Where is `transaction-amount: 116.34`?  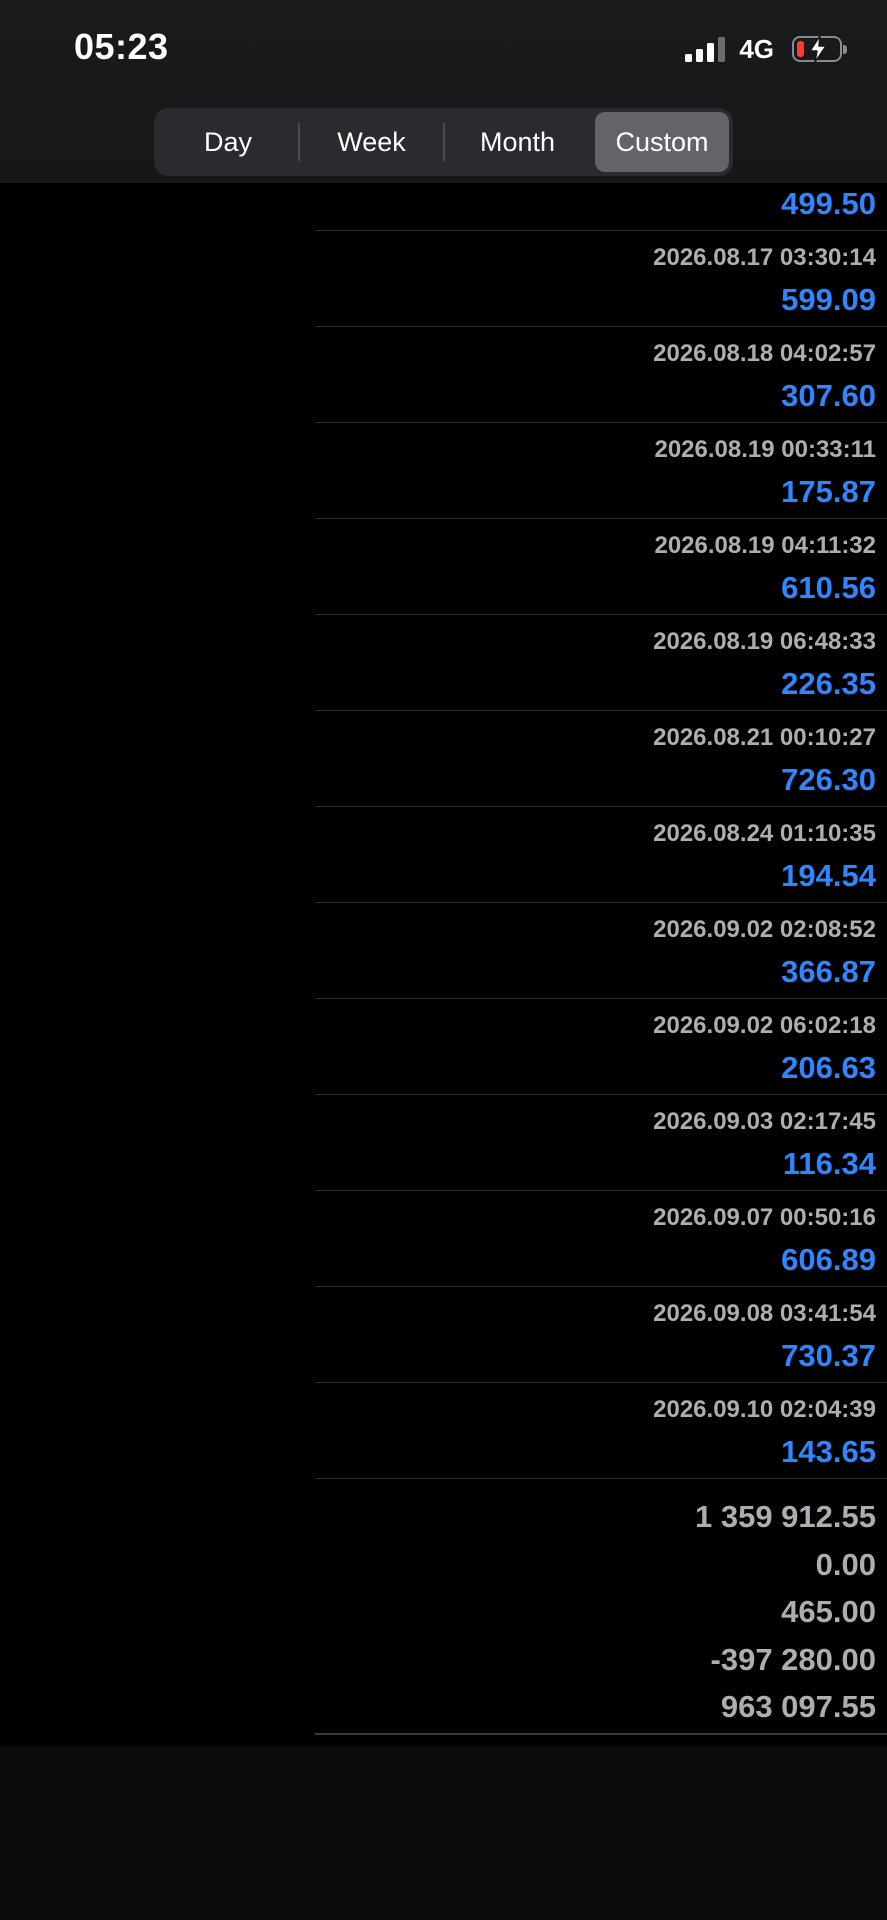
transaction-amount: 116.34 is located at coordinates (829, 1163).